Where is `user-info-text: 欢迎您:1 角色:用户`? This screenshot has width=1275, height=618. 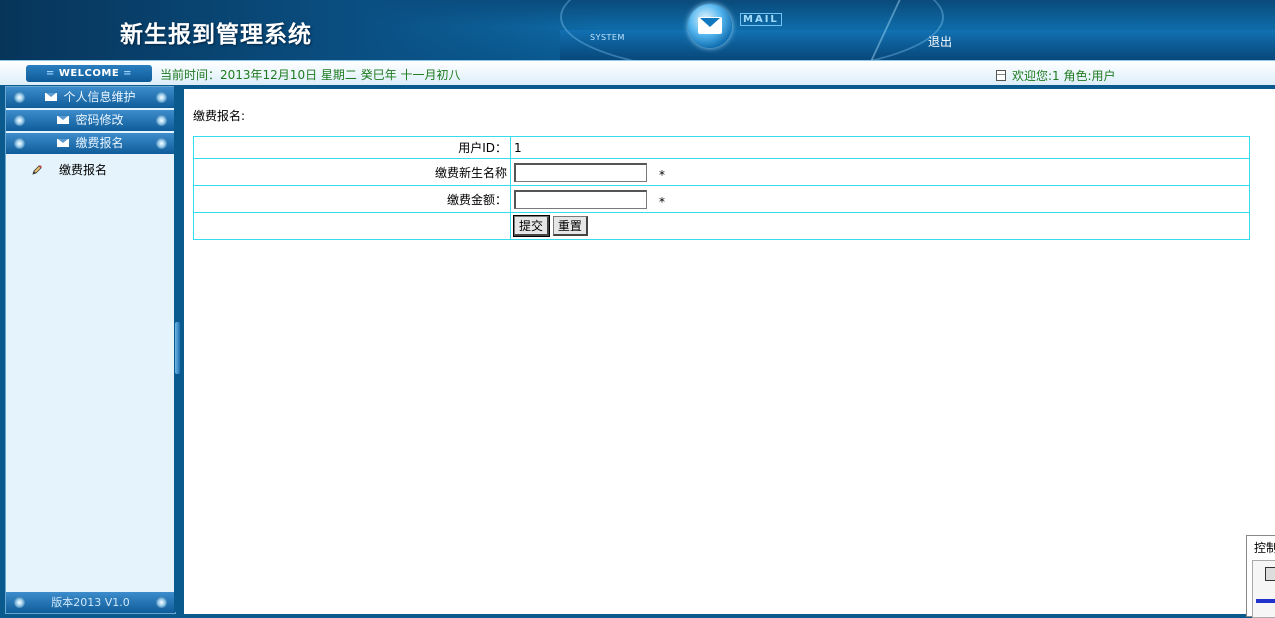
user-info-text: 欢迎您:1 角色:用户 is located at coordinates (1064, 76).